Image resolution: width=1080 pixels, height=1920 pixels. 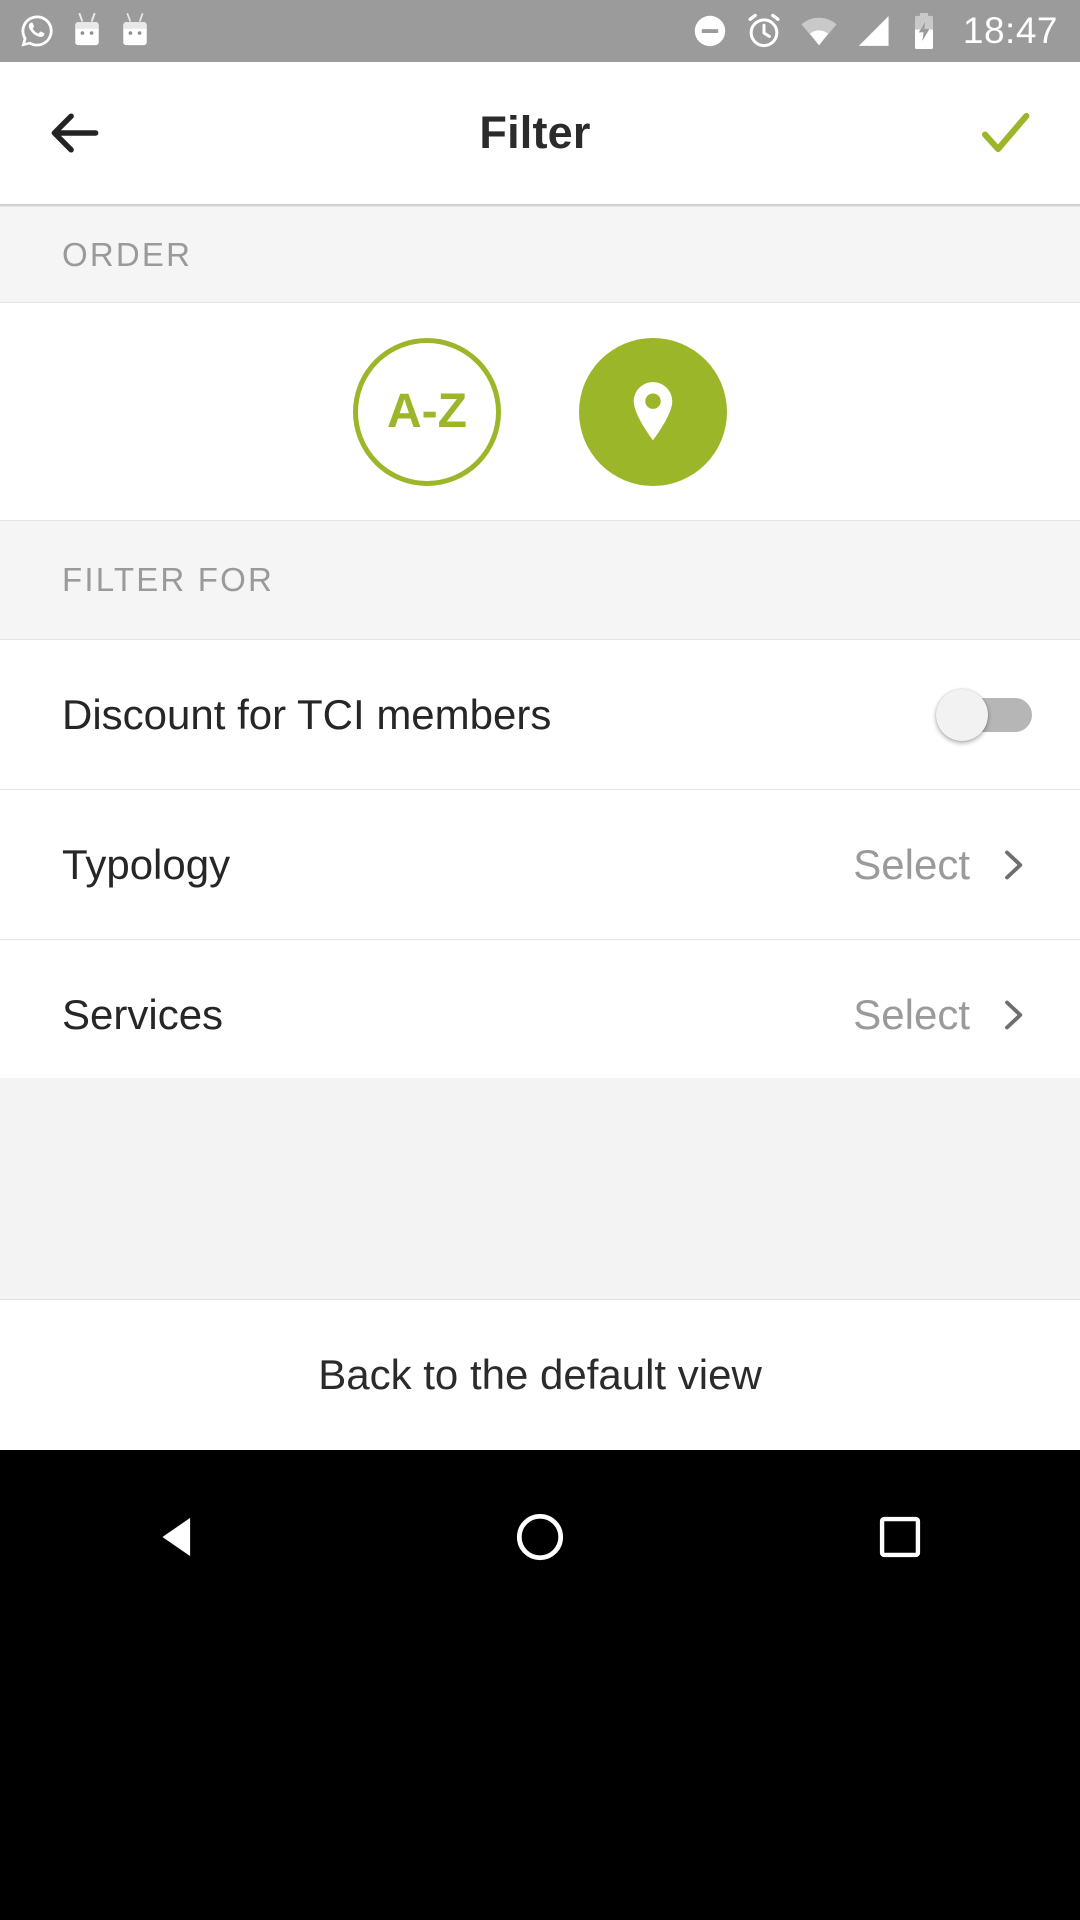 I want to click on row-typology: Typology Select, so click(x=540, y=865).